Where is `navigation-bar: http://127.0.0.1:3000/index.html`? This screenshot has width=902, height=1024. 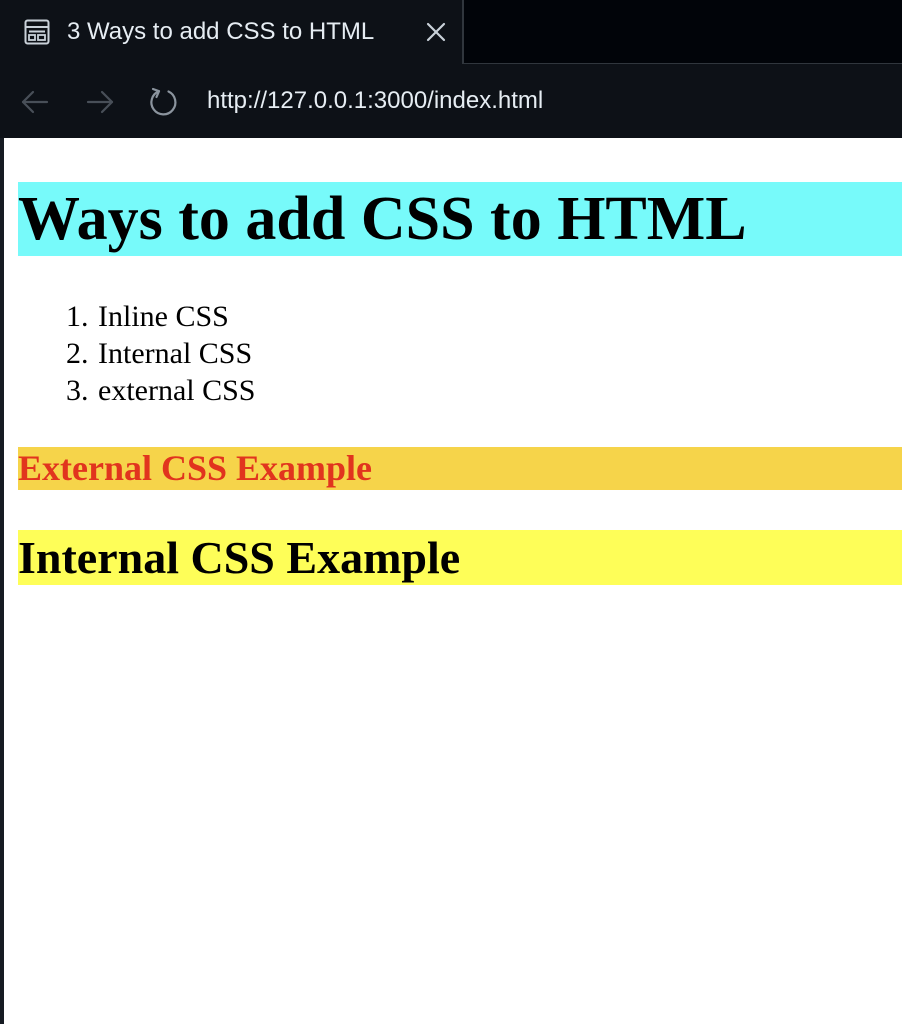
navigation-bar: http://127.0.0.1:3000/index.html is located at coordinates (451, 101).